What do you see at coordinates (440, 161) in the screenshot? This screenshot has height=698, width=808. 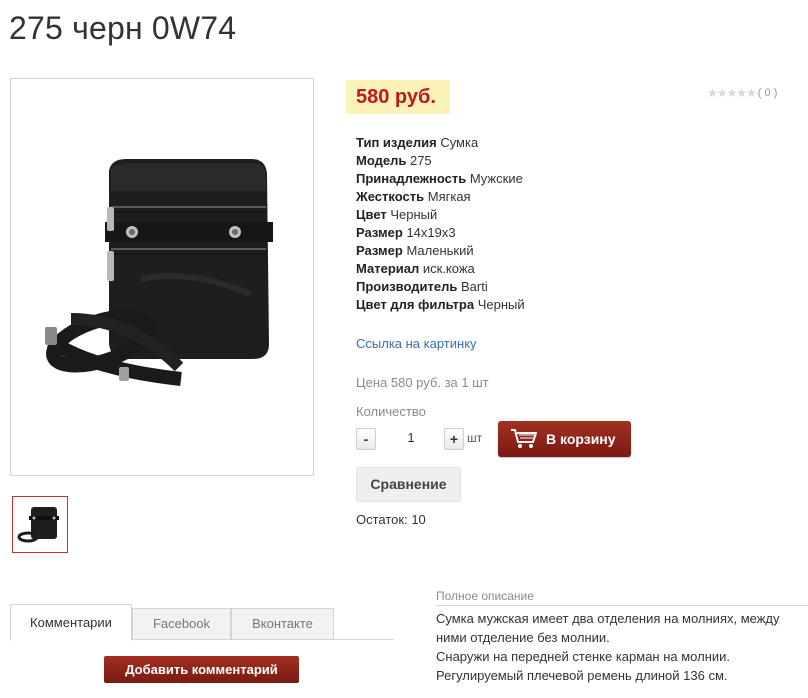 I see `property-row: Модель 275` at bounding box center [440, 161].